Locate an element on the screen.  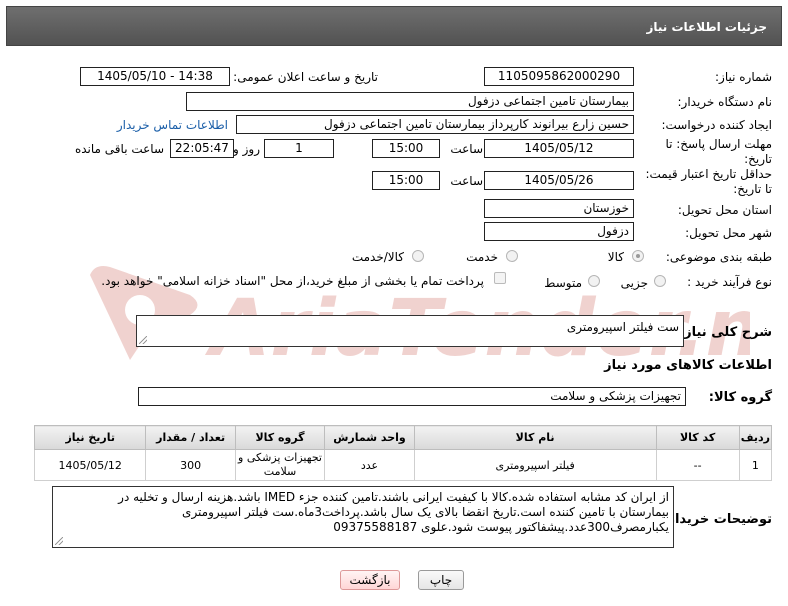
price-validity-time-label: ساعت is located at coordinates (466, 181).